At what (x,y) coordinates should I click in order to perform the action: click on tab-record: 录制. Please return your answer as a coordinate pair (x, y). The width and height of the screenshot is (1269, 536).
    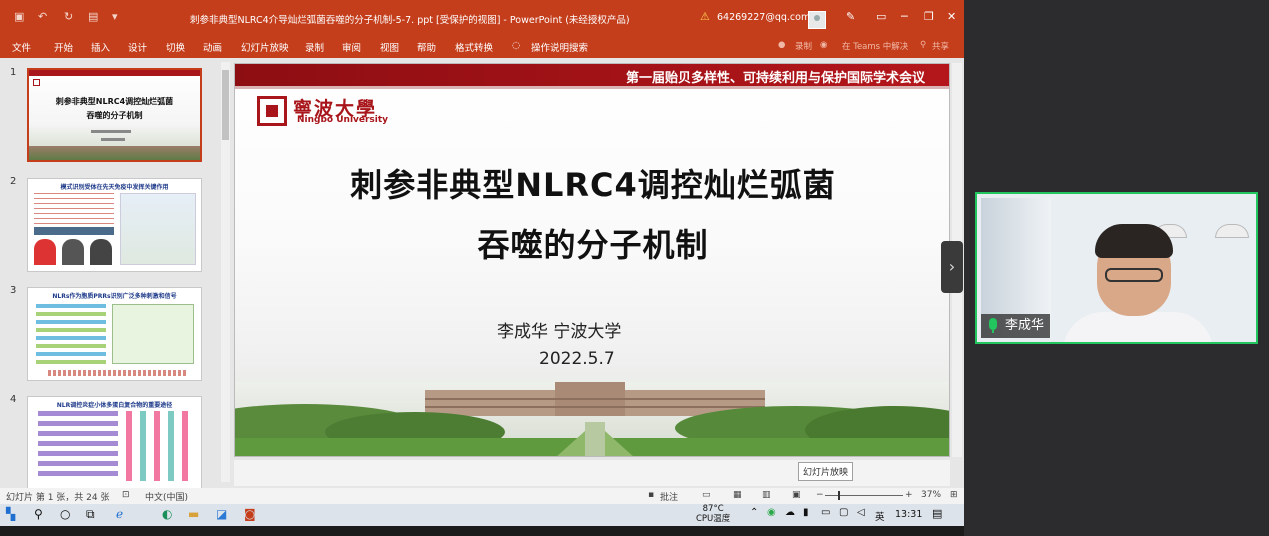
    Looking at the image, I should click on (314, 47).